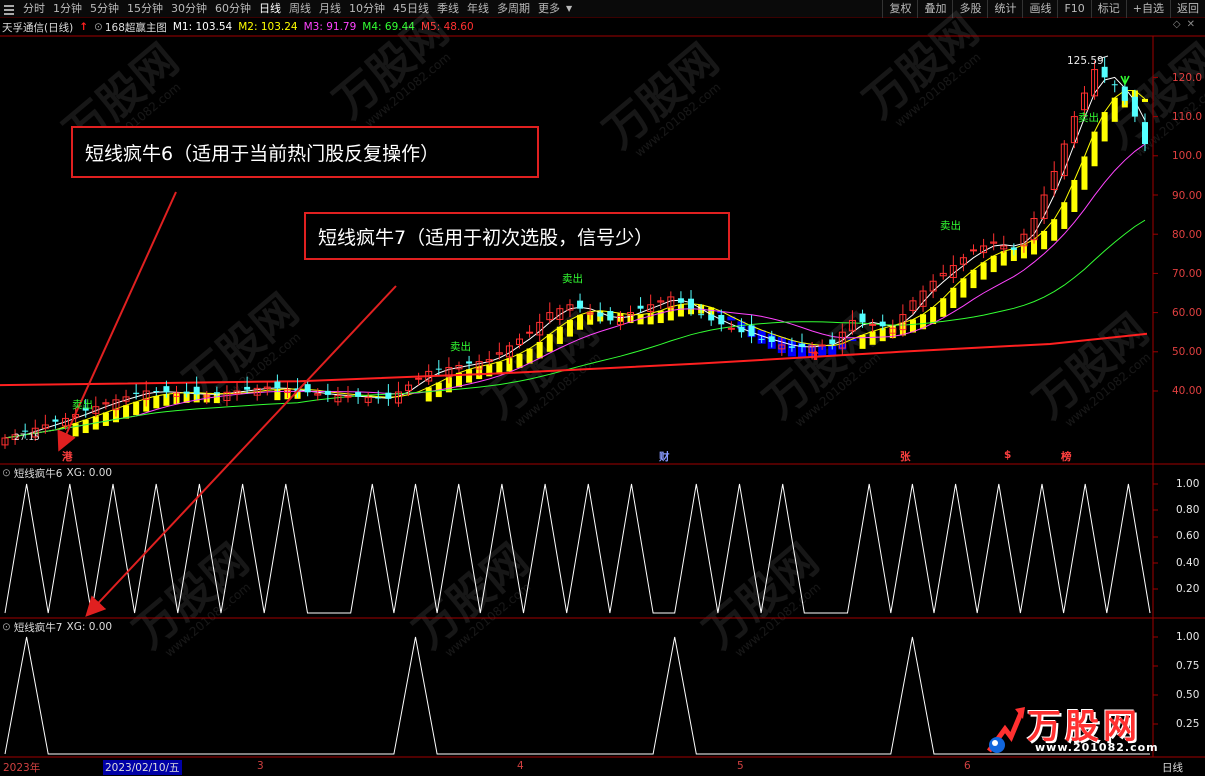 The width and height of the screenshot is (1205, 776). Describe the element at coordinates (1125, 80) in the screenshot. I see `down-arrow-icon` at that location.